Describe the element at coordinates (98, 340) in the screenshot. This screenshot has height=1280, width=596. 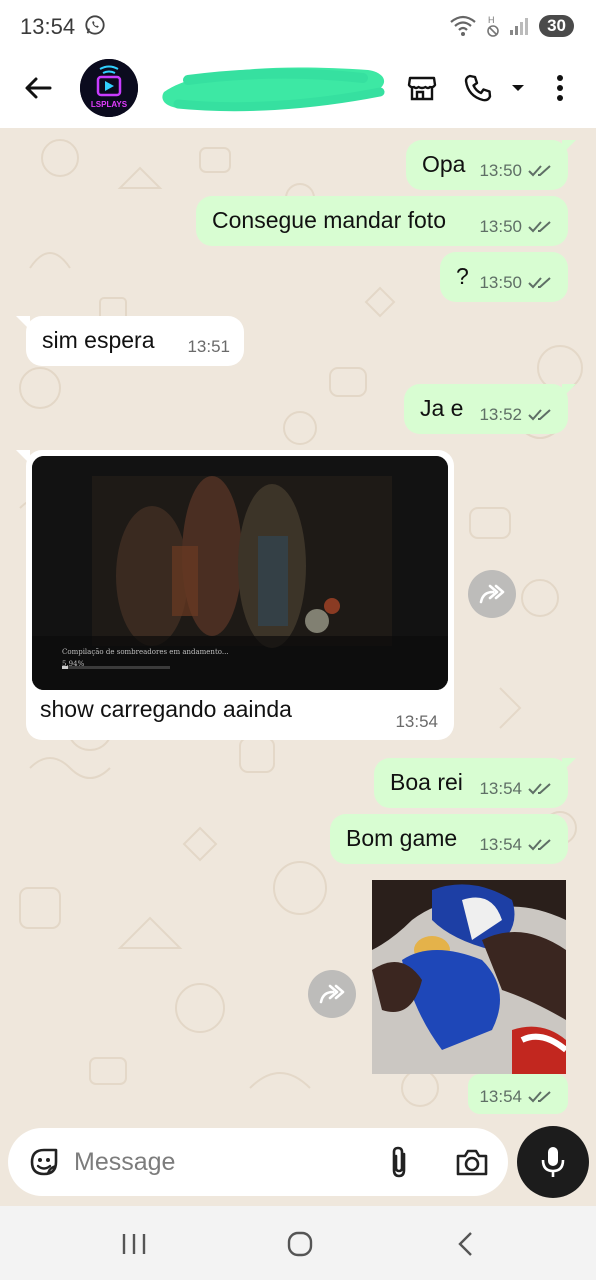
I see `message-text: sim espera` at that location.